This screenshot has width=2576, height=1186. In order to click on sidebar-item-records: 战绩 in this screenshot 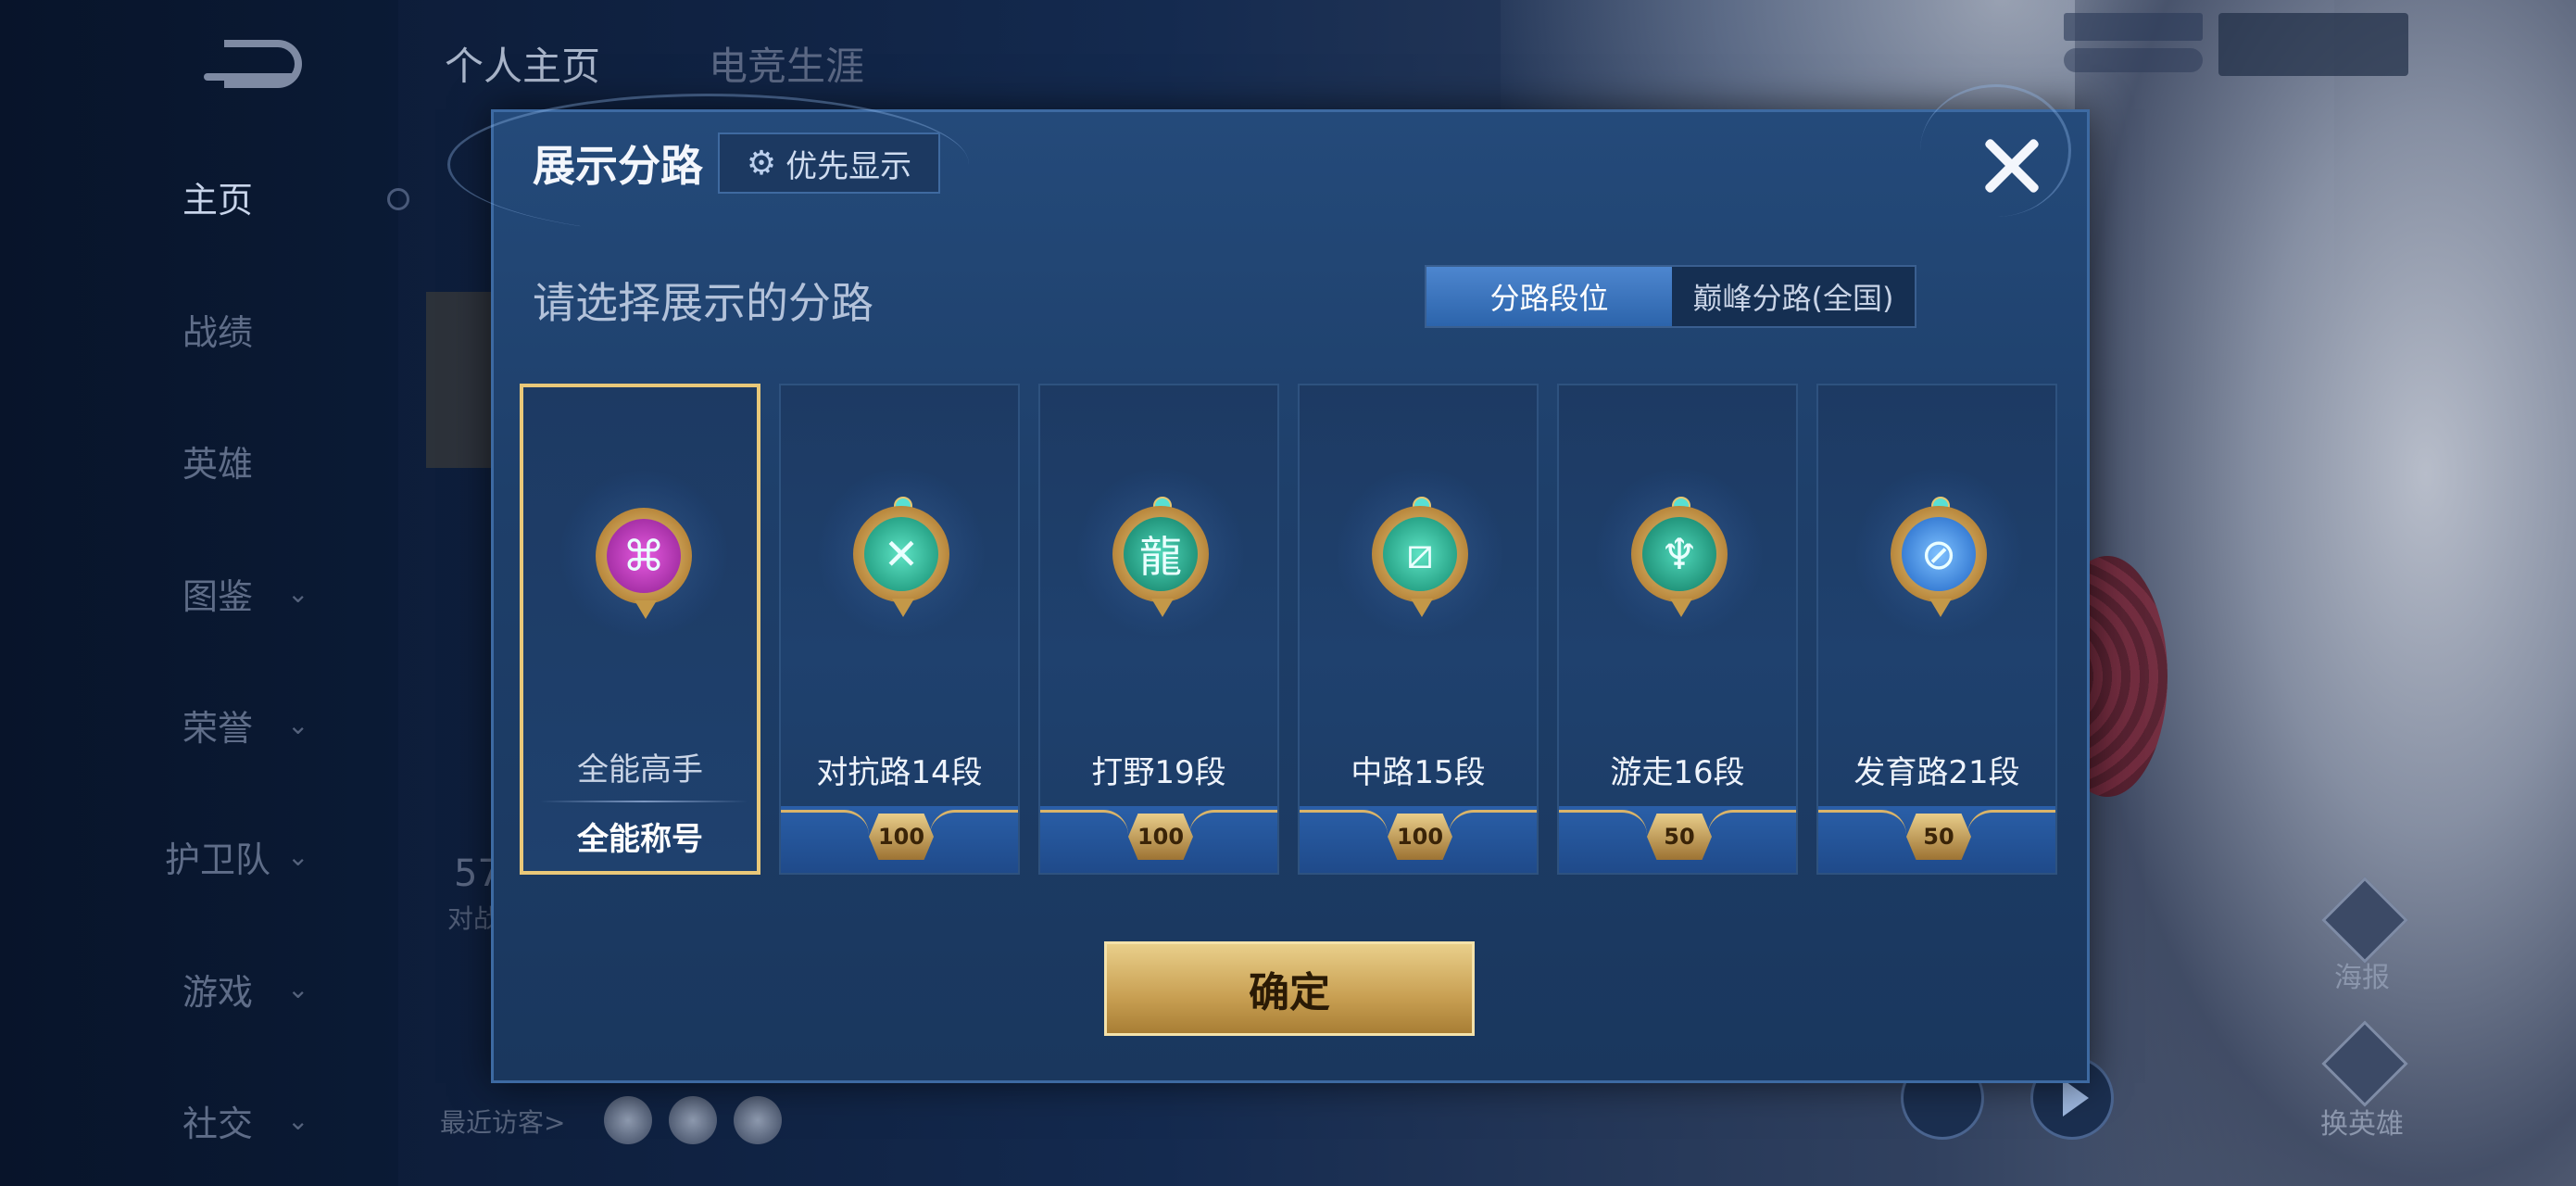, I will do `click(268, 329)`.